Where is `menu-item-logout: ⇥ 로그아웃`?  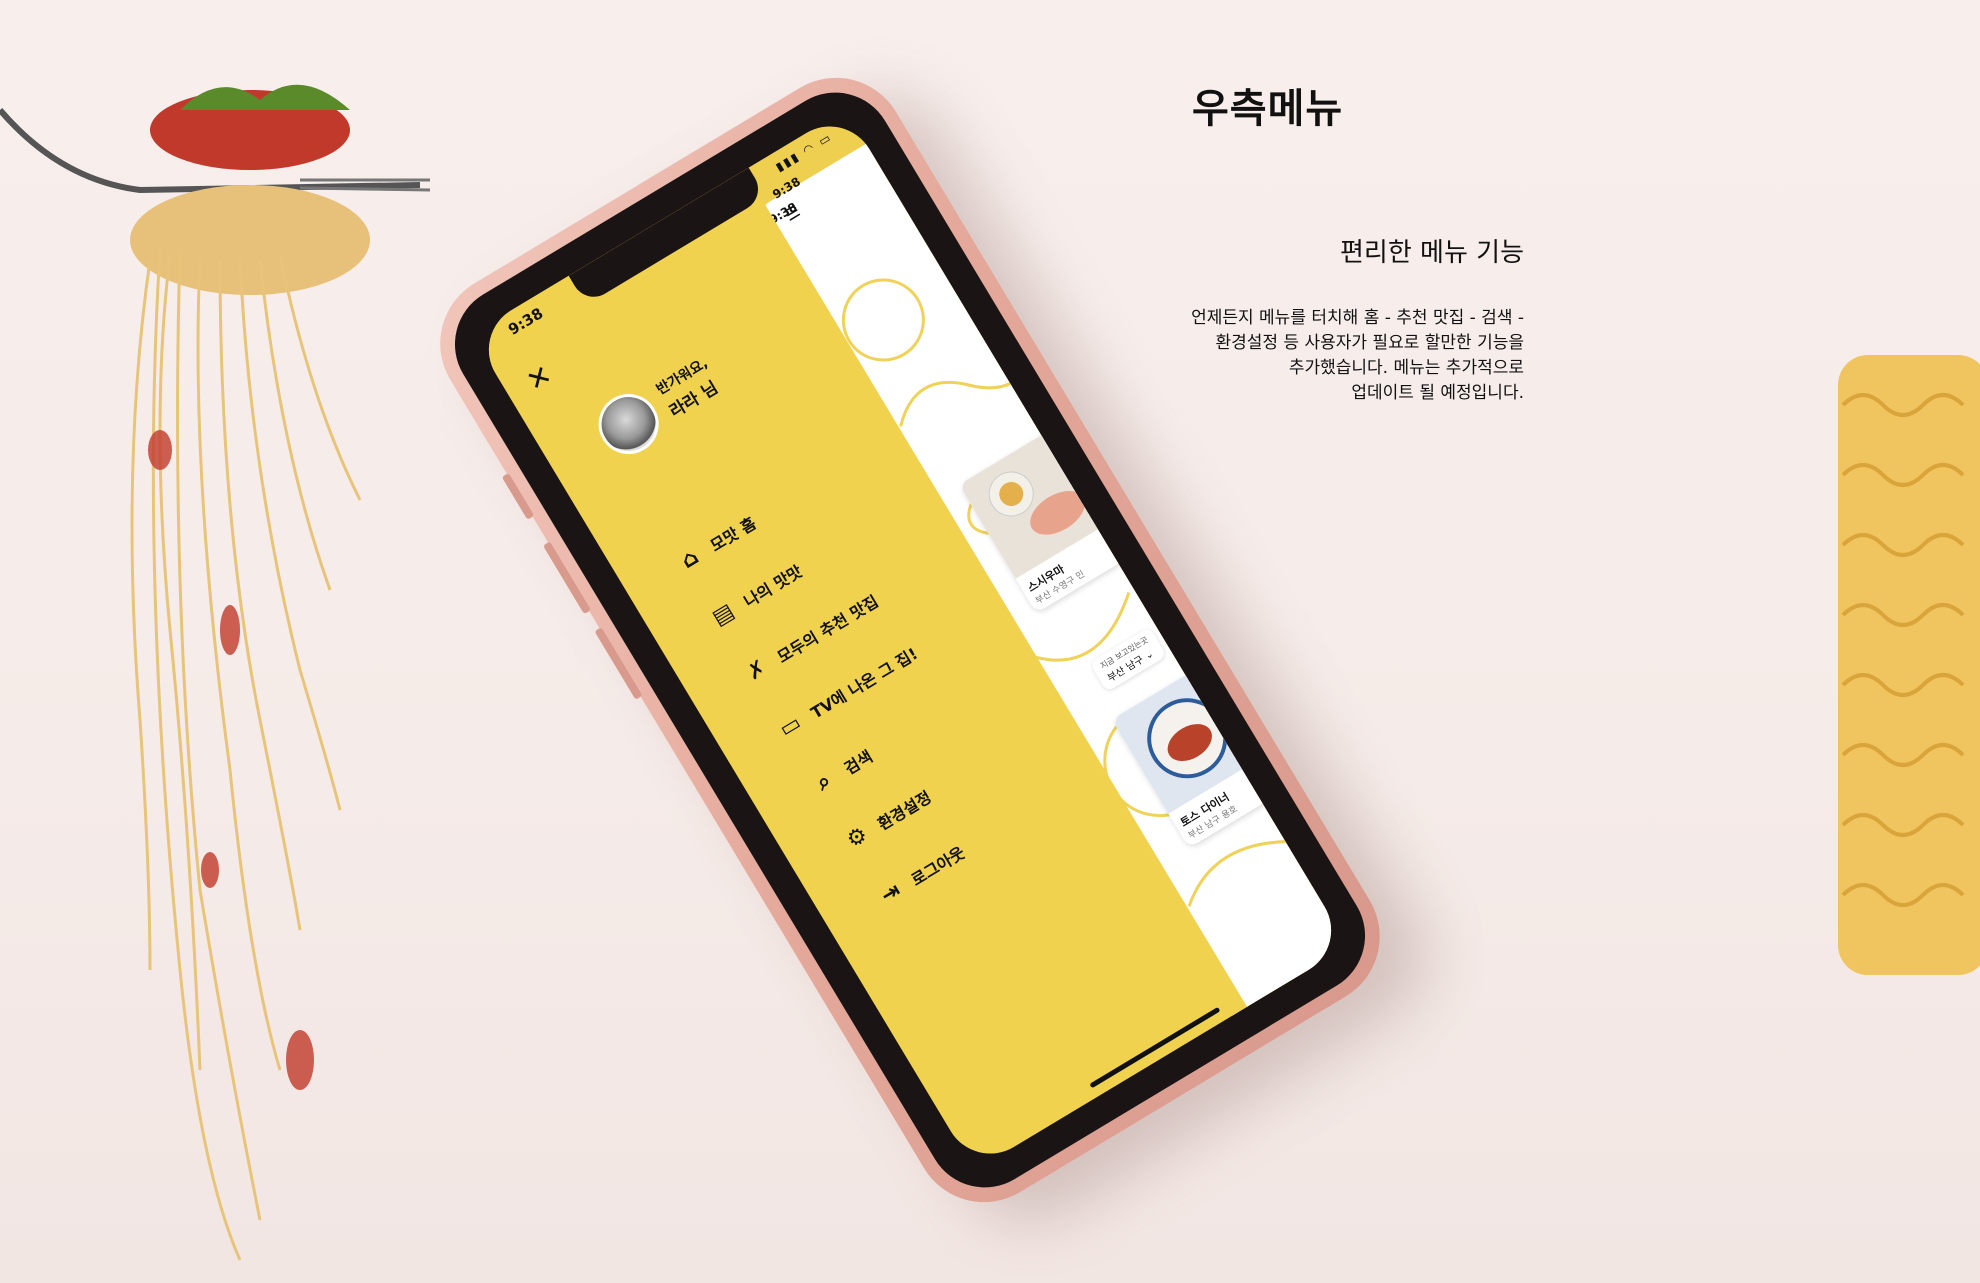 menu-item-logout: ⇥ 로그아웃 is located at coordinates (921, 875).